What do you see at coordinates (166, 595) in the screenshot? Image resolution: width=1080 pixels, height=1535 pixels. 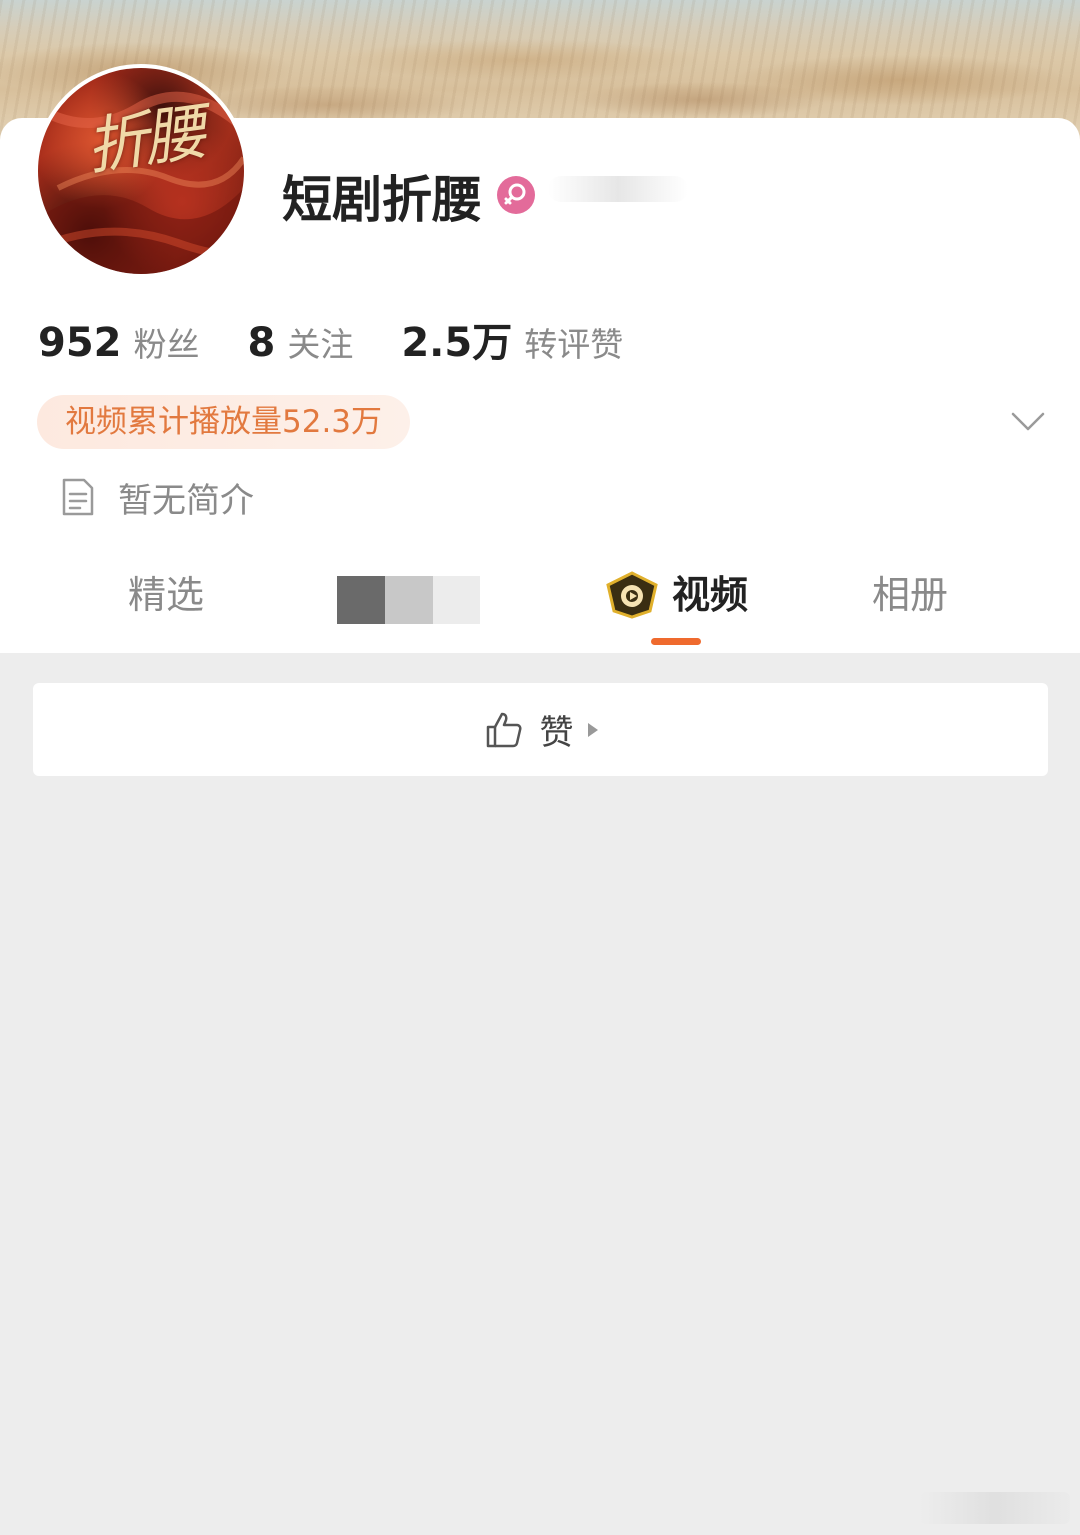 I see `tab-featured: 精选` at bounding box center [166, 595].